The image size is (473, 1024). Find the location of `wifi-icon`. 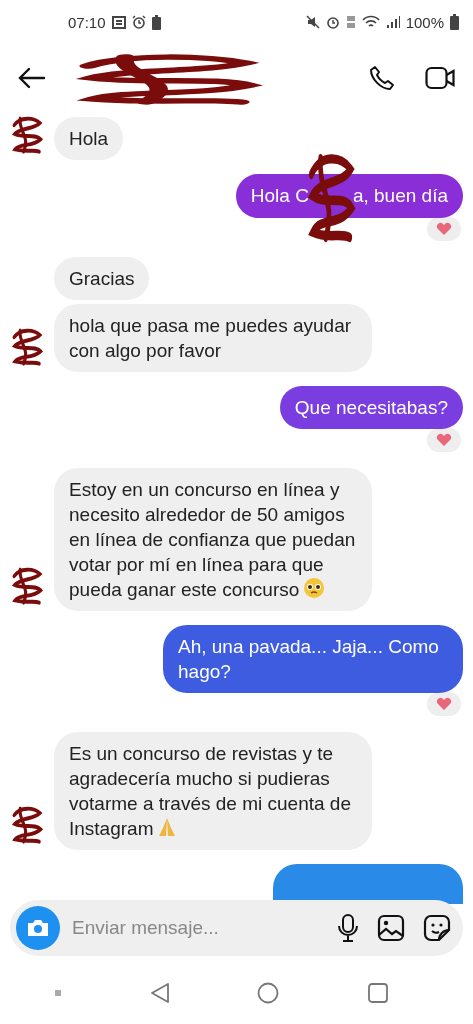

wifi-icon is located at coordinates (370, 22).